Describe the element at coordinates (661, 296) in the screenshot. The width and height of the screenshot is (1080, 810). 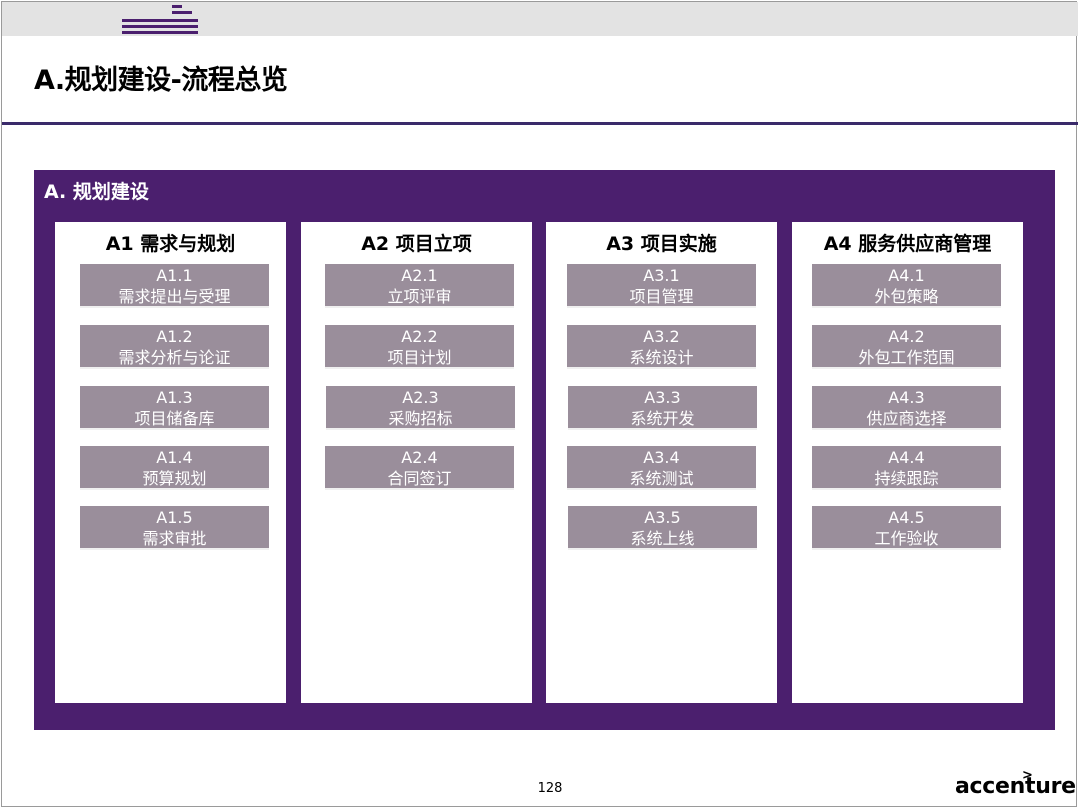
I see `item-label: 项目管理` at that location.